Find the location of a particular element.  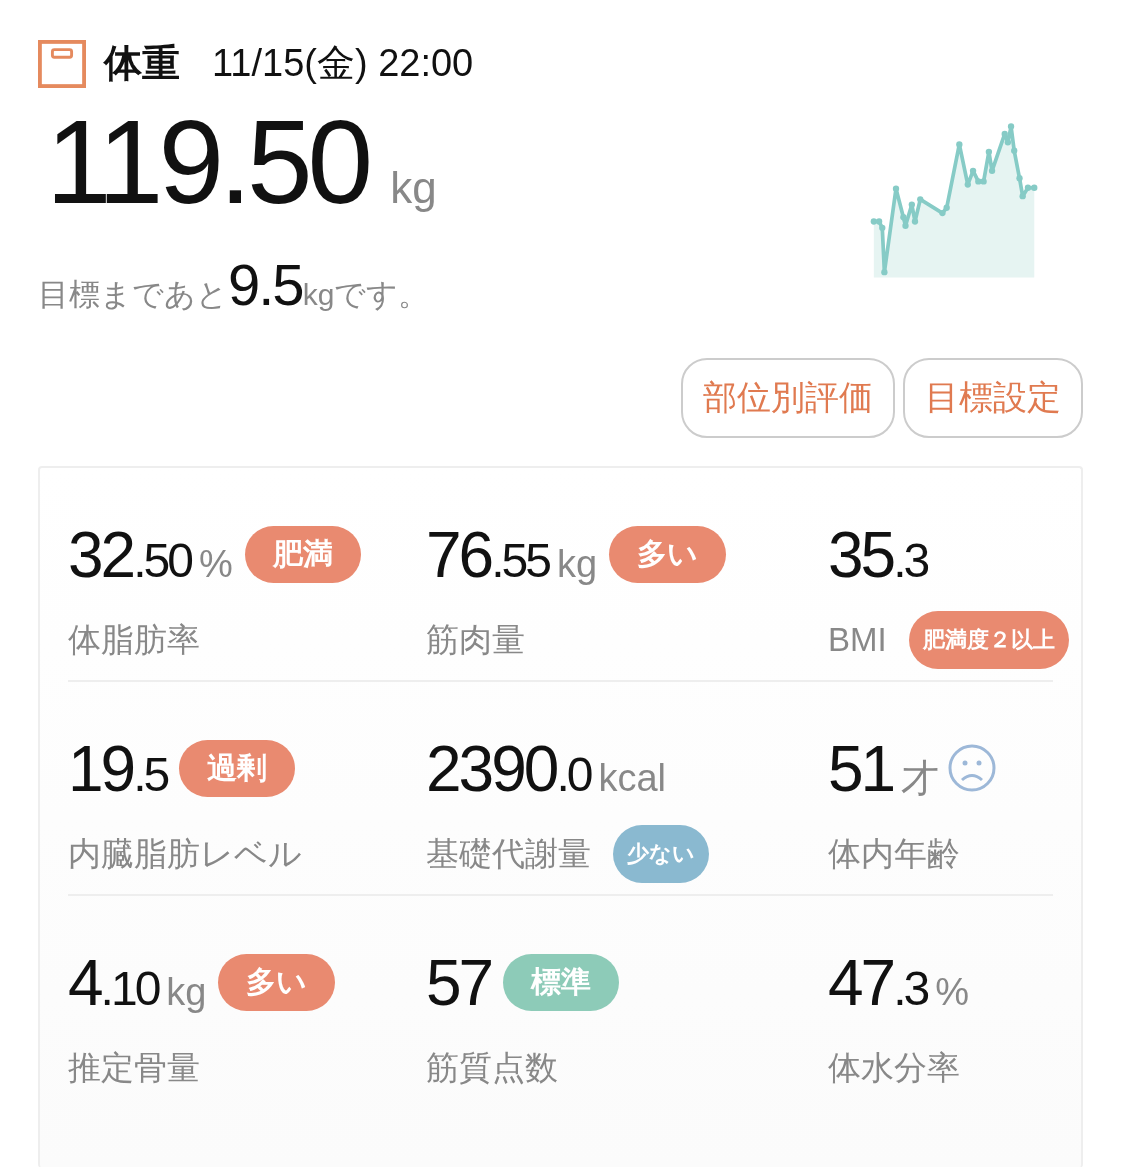

metric-label: 筋質点数 is located at coordinates (492, 1067).